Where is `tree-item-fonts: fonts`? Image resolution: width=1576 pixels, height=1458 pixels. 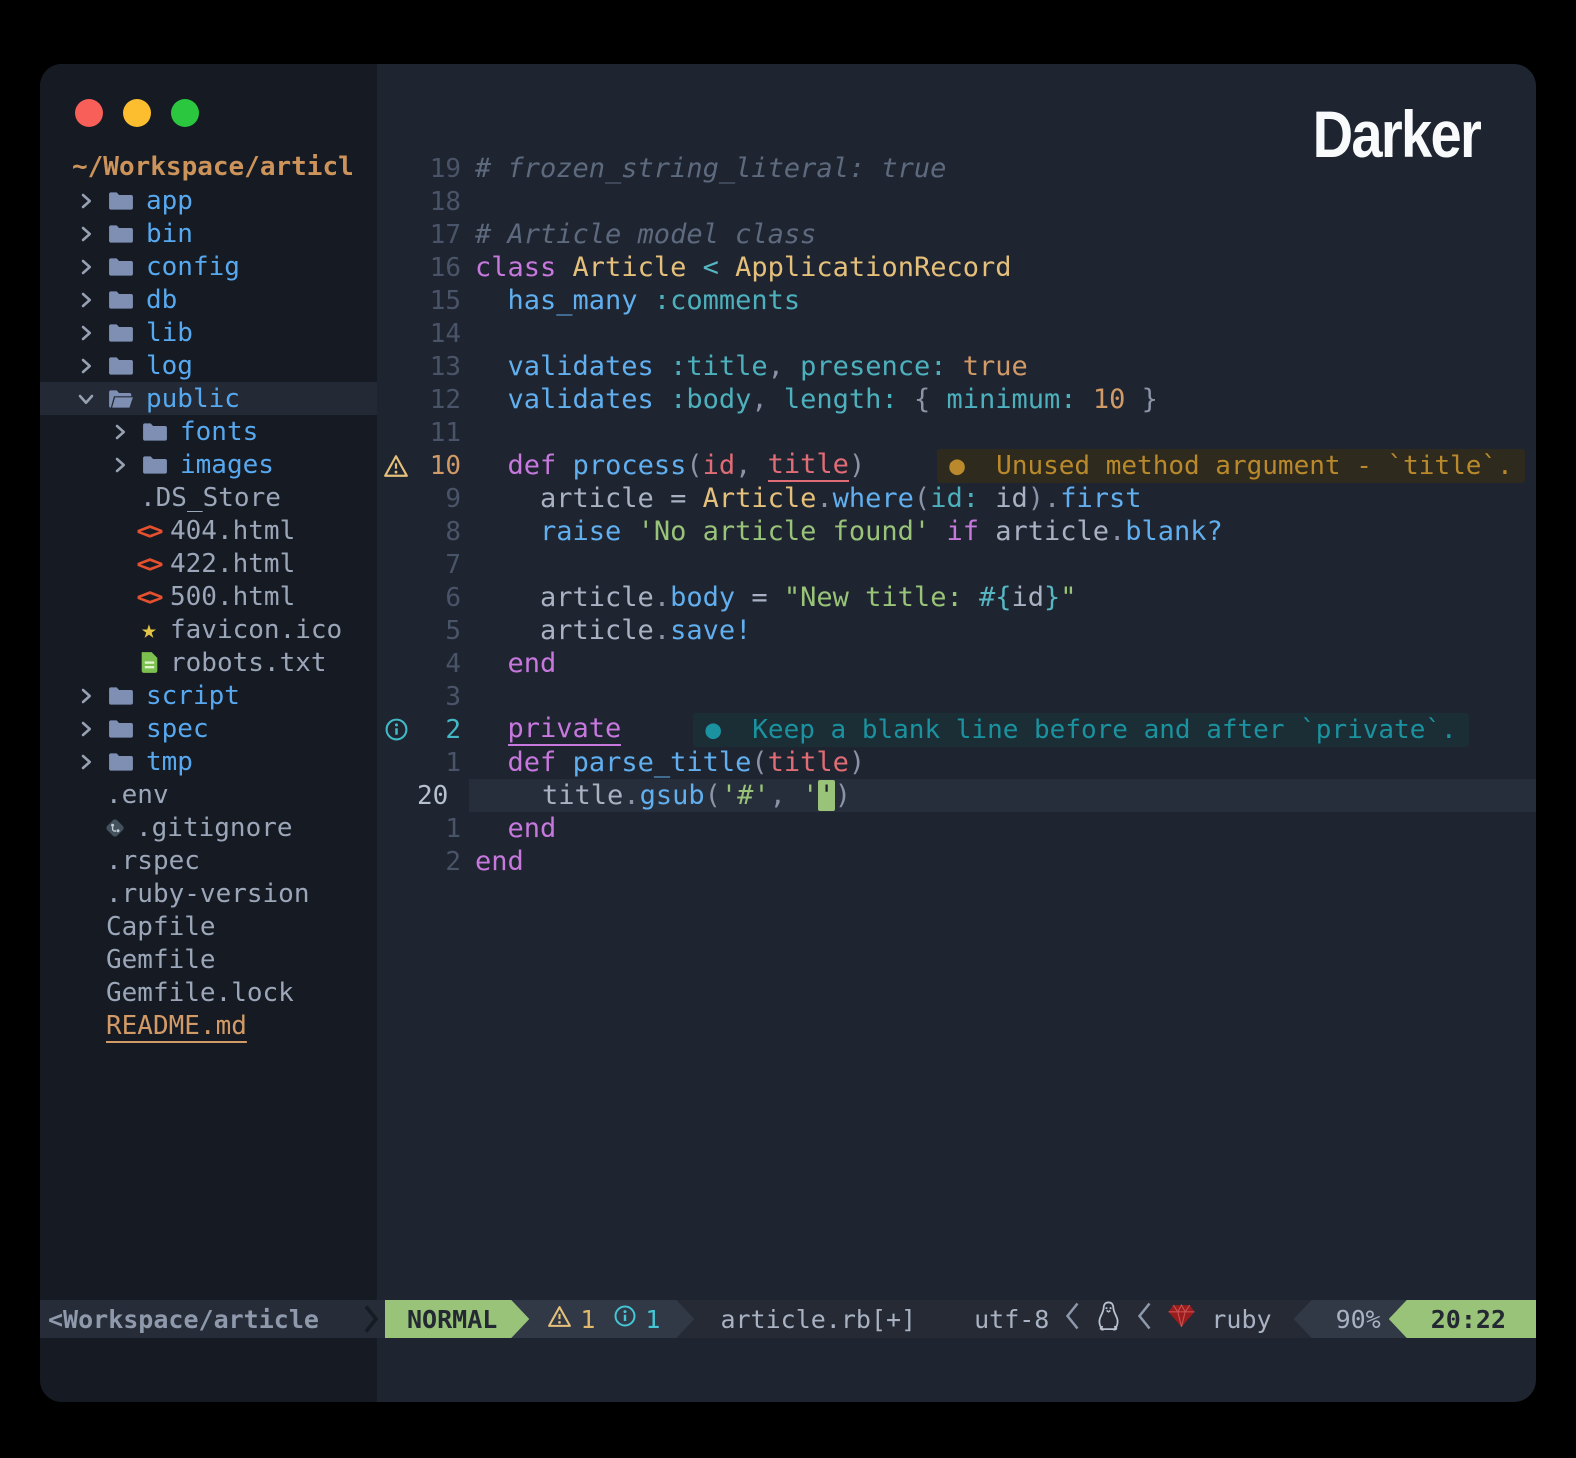
tree-item-fonts: fonts is located at coordinates (208, 431).